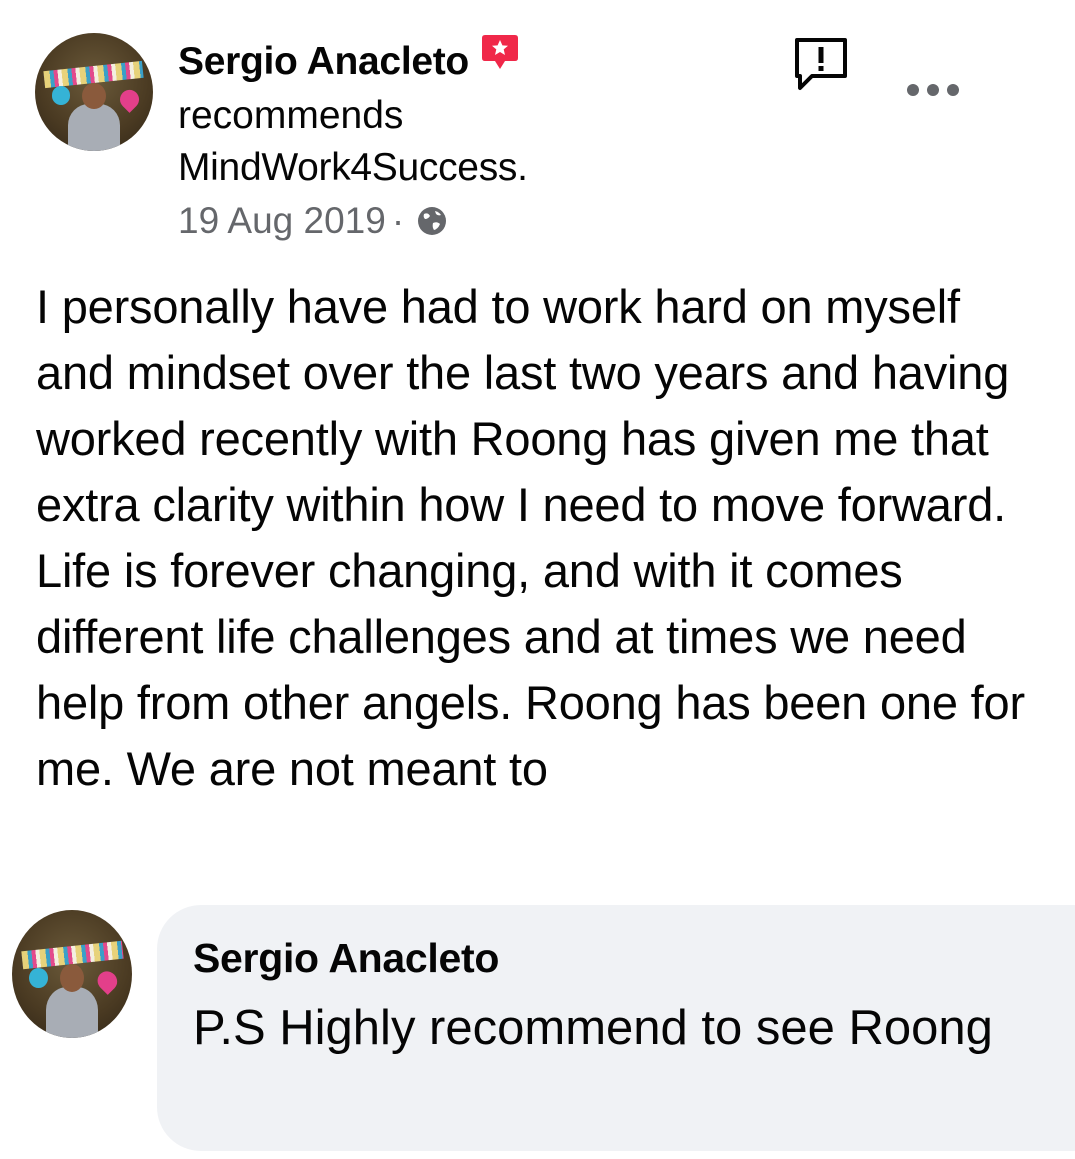  I want to click on author-name: Sergio Anacleto, so click(323, 62).